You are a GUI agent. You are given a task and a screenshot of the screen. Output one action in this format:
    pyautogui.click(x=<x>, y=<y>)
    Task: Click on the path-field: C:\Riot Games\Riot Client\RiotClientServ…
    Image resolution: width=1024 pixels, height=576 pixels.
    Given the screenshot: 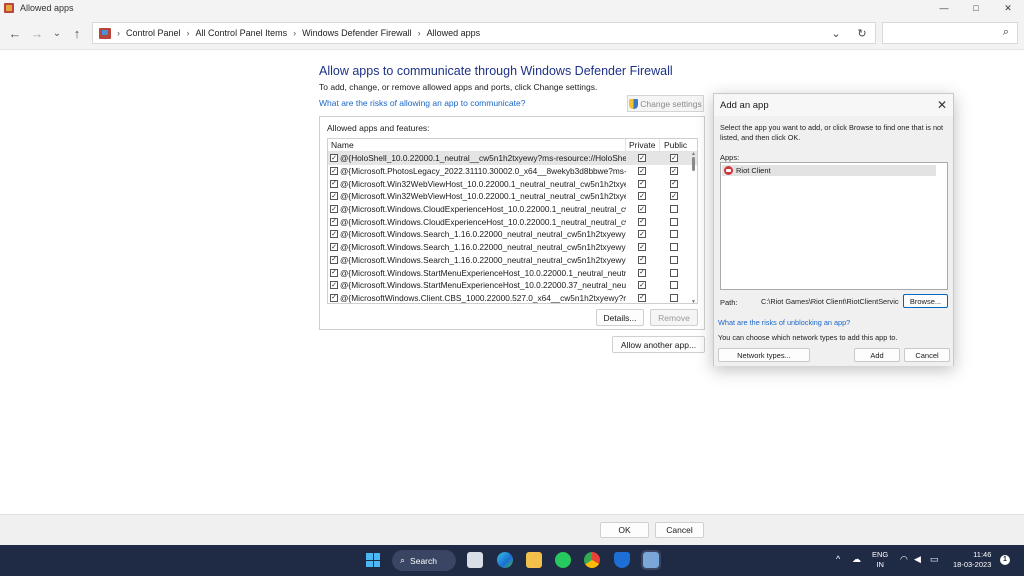 What is the action you would take?
    pyautogui.click(x=829, y=302)
    